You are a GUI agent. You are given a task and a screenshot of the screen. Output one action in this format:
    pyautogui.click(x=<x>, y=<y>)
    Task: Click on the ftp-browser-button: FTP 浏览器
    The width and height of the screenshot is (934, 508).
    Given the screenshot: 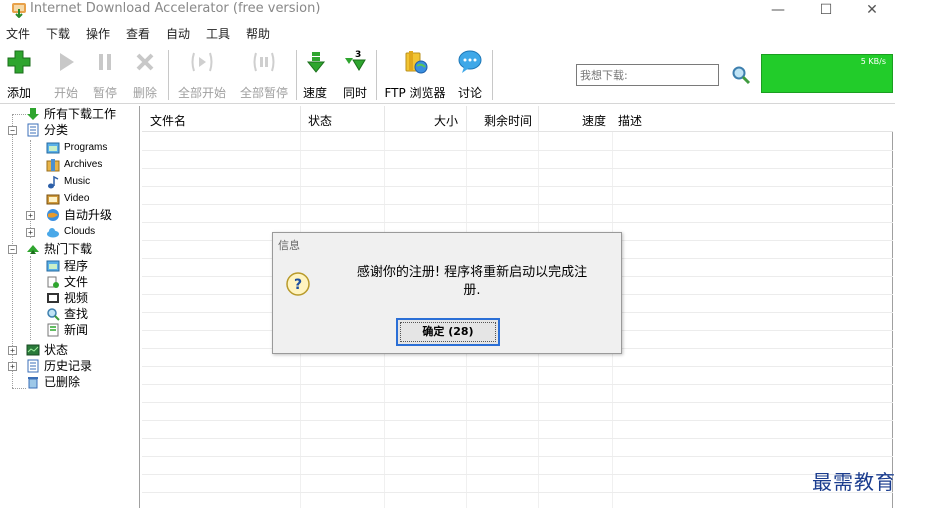 What is the action you would take?
    pyautogui.click(x=415, y=74)
    